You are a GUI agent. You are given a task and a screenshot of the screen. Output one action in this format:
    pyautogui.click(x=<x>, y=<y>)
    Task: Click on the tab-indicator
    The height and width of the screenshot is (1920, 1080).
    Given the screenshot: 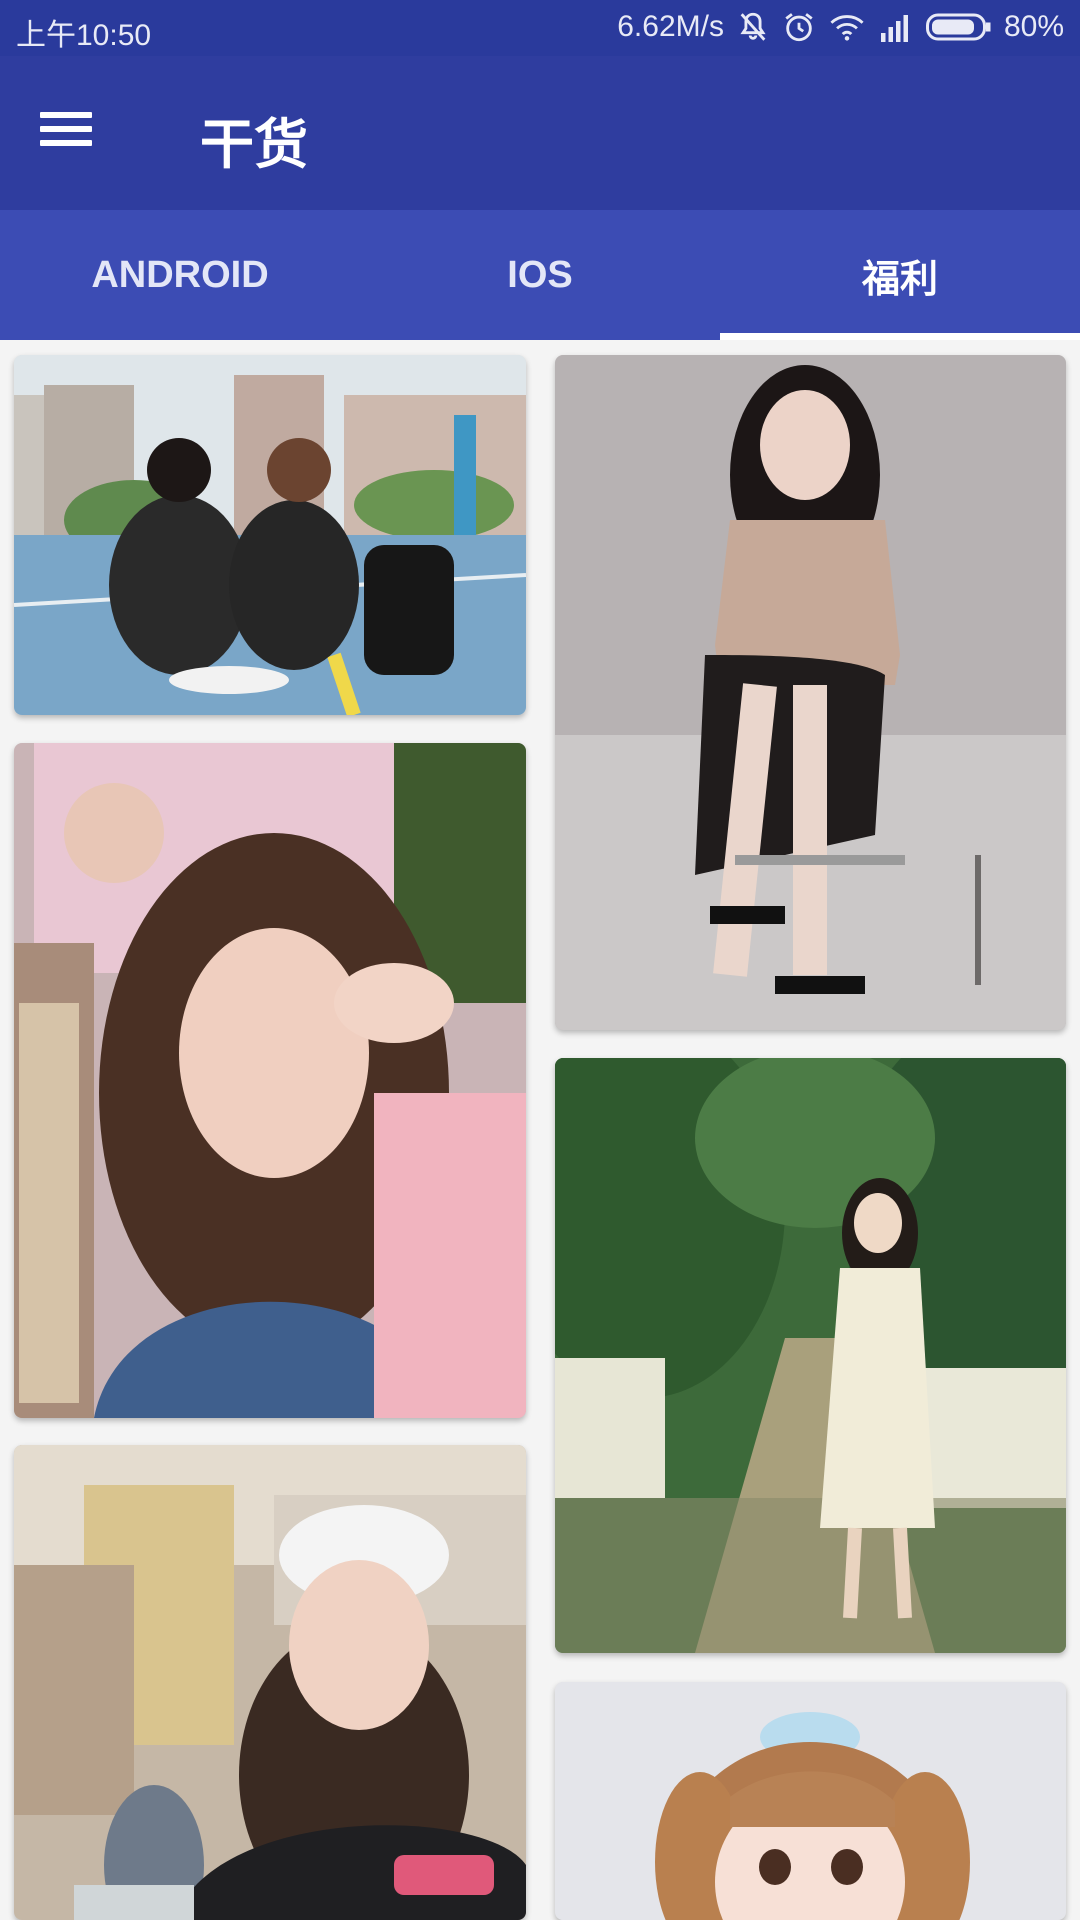 What is the action you would take?
    pyautogui.click(x=900, y=336)
    